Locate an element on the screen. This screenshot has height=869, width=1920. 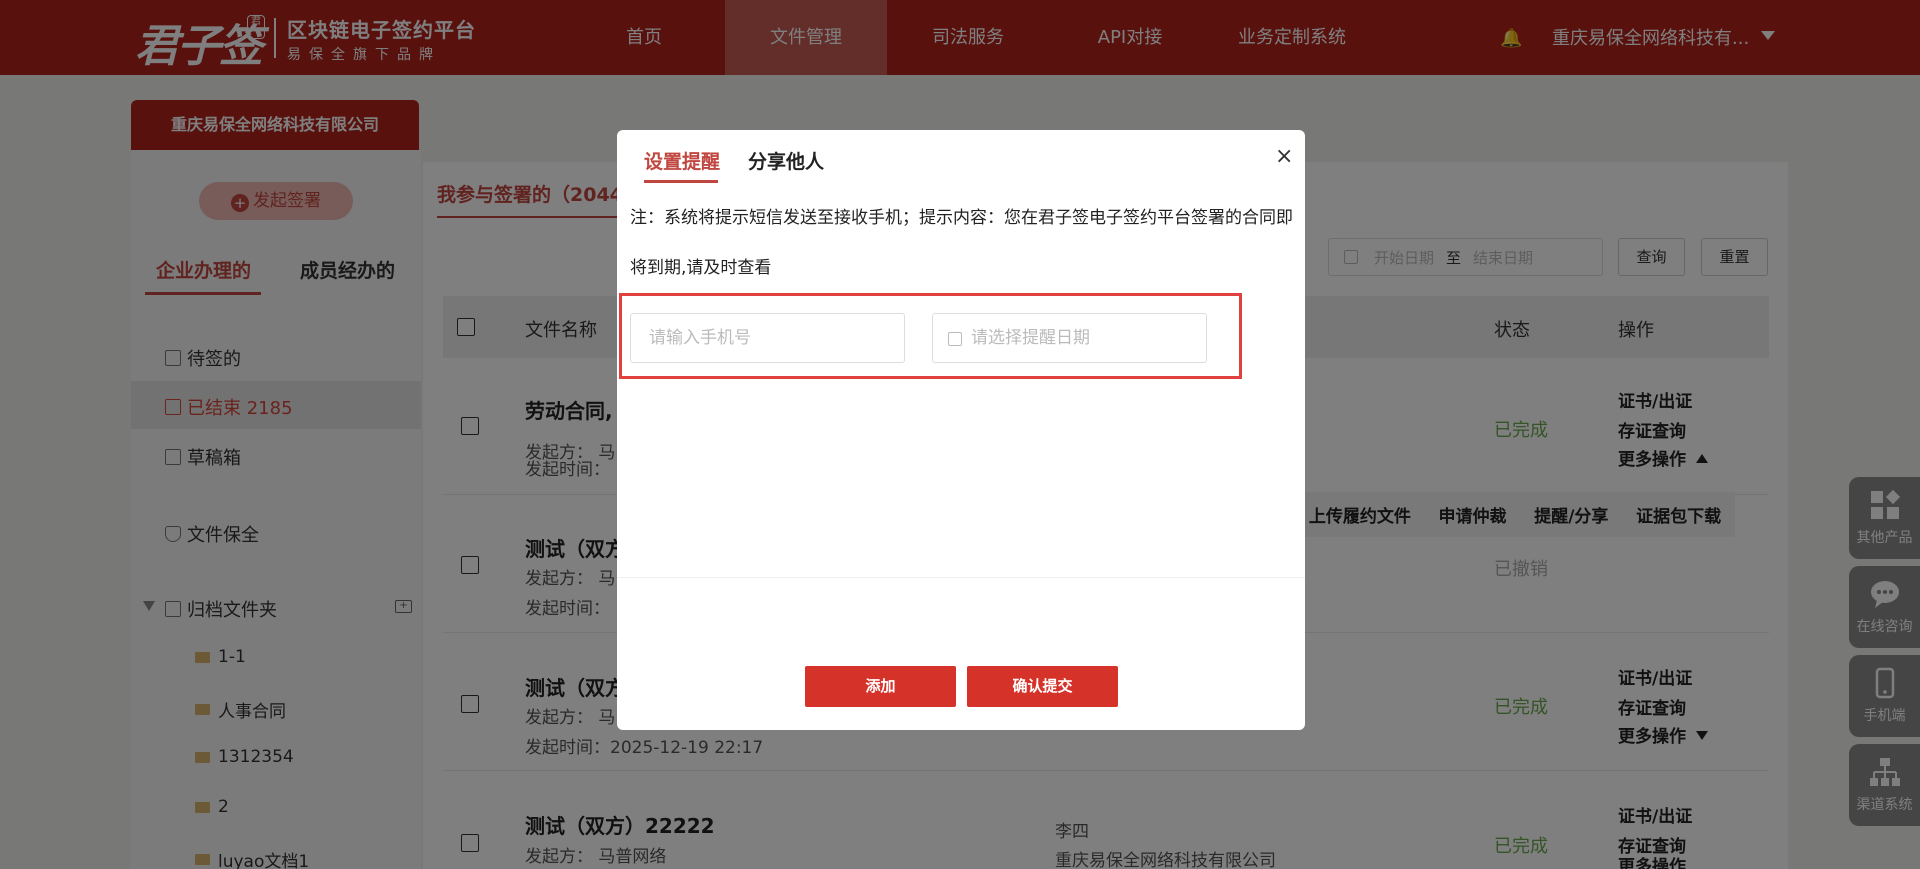
modal-tab-underline is located at coordinates (681, 181).